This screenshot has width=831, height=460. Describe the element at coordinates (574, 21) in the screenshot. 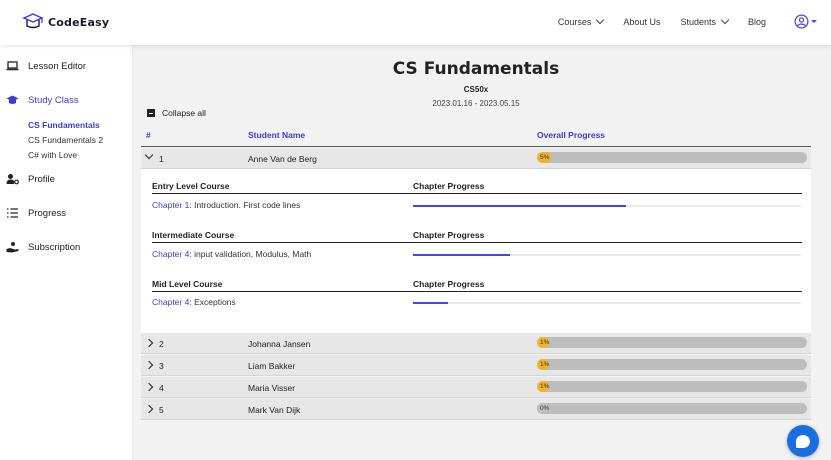

I see `nav-courses-label: Courses` at that location.